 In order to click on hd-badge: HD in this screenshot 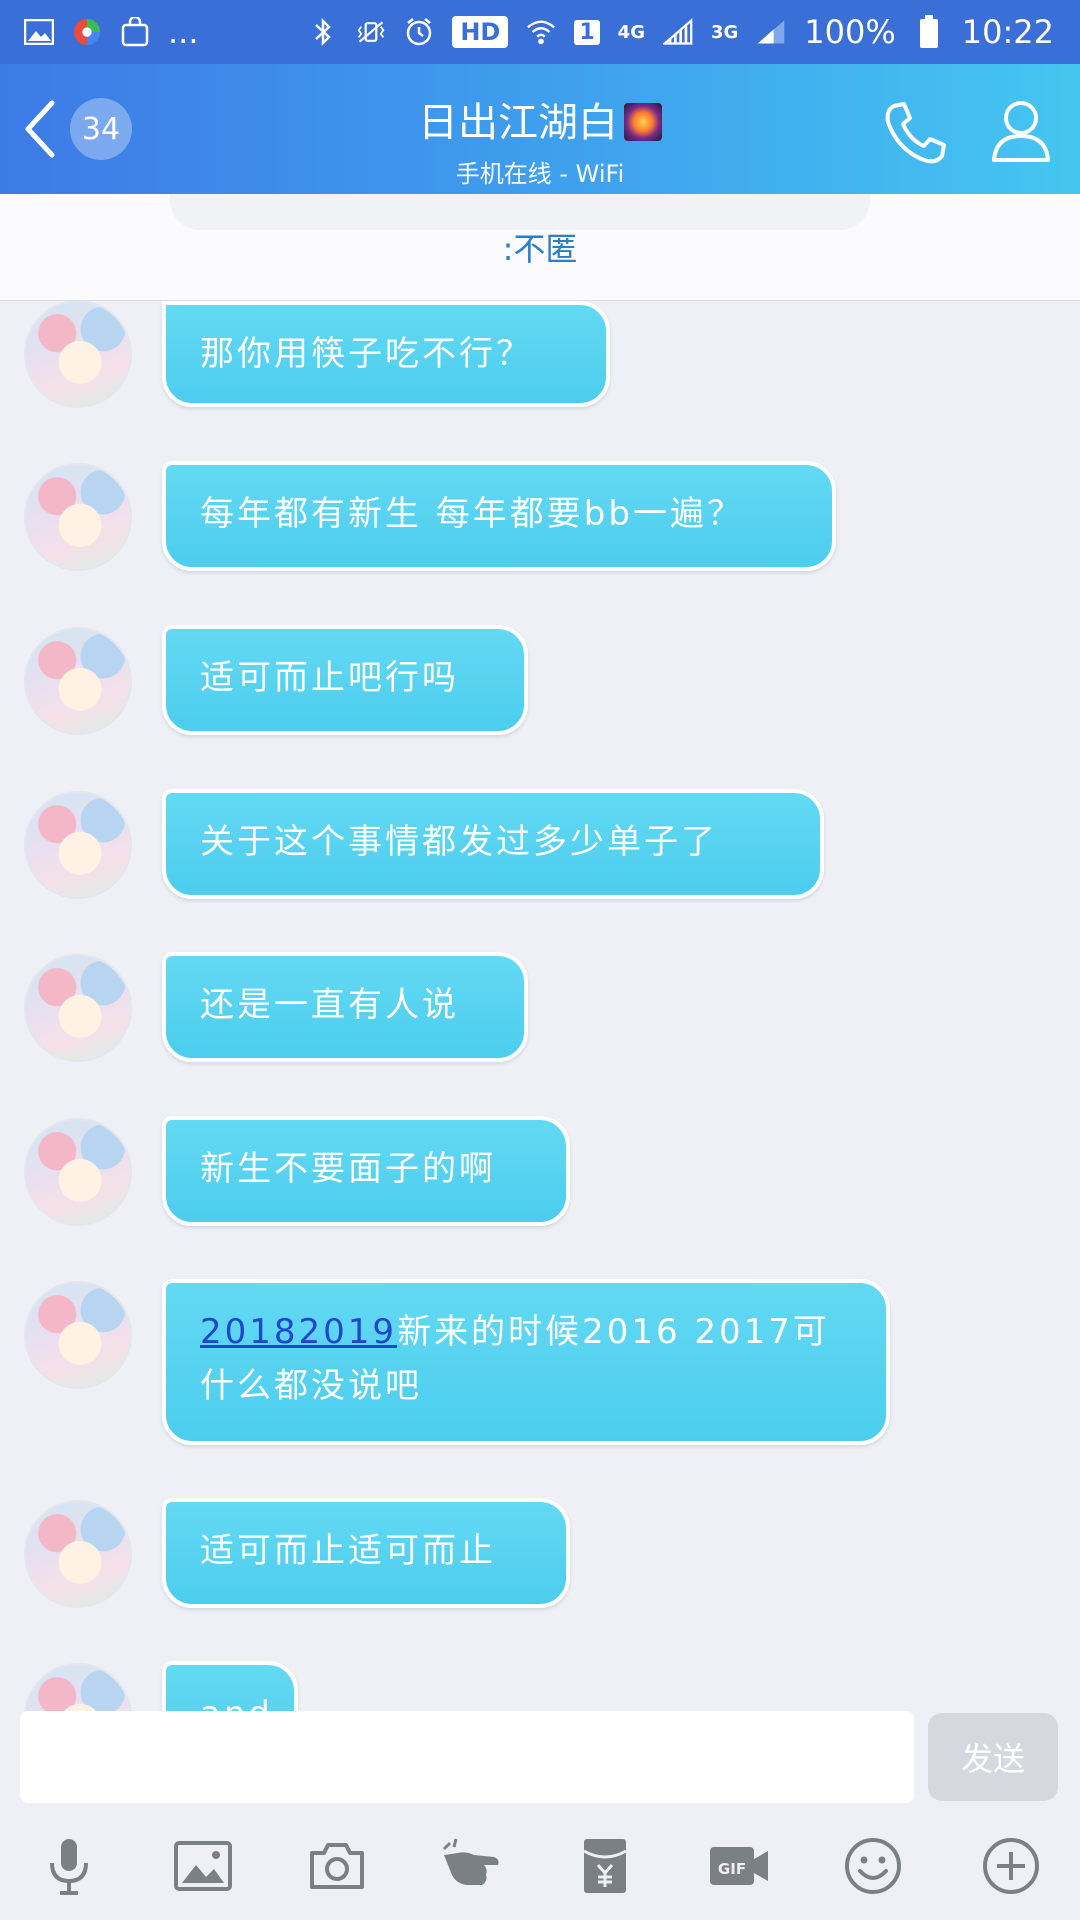, I will do `click(480, 32)`.